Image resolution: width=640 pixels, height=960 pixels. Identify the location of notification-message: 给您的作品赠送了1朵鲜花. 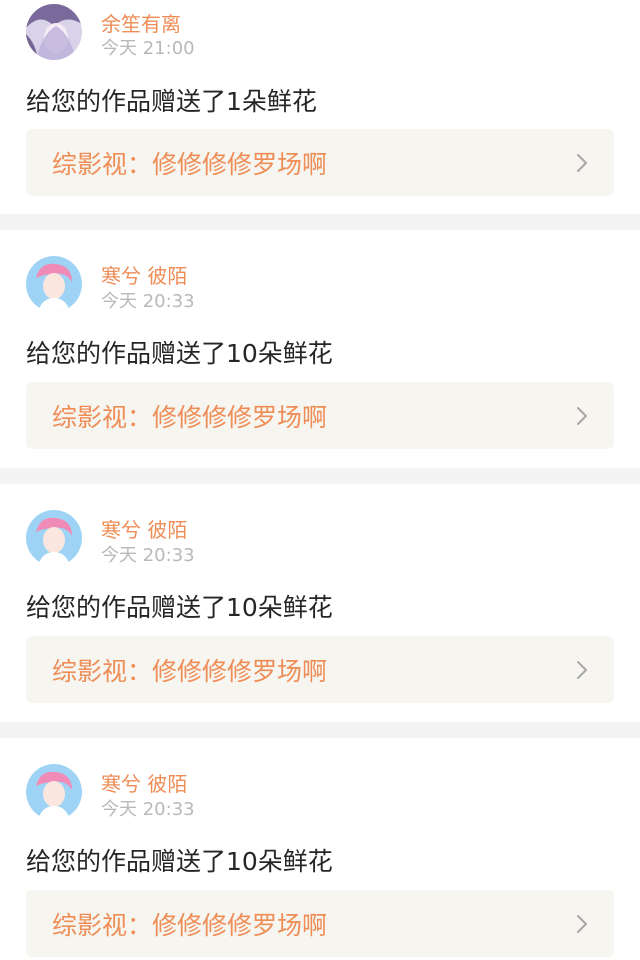
(171, 101).